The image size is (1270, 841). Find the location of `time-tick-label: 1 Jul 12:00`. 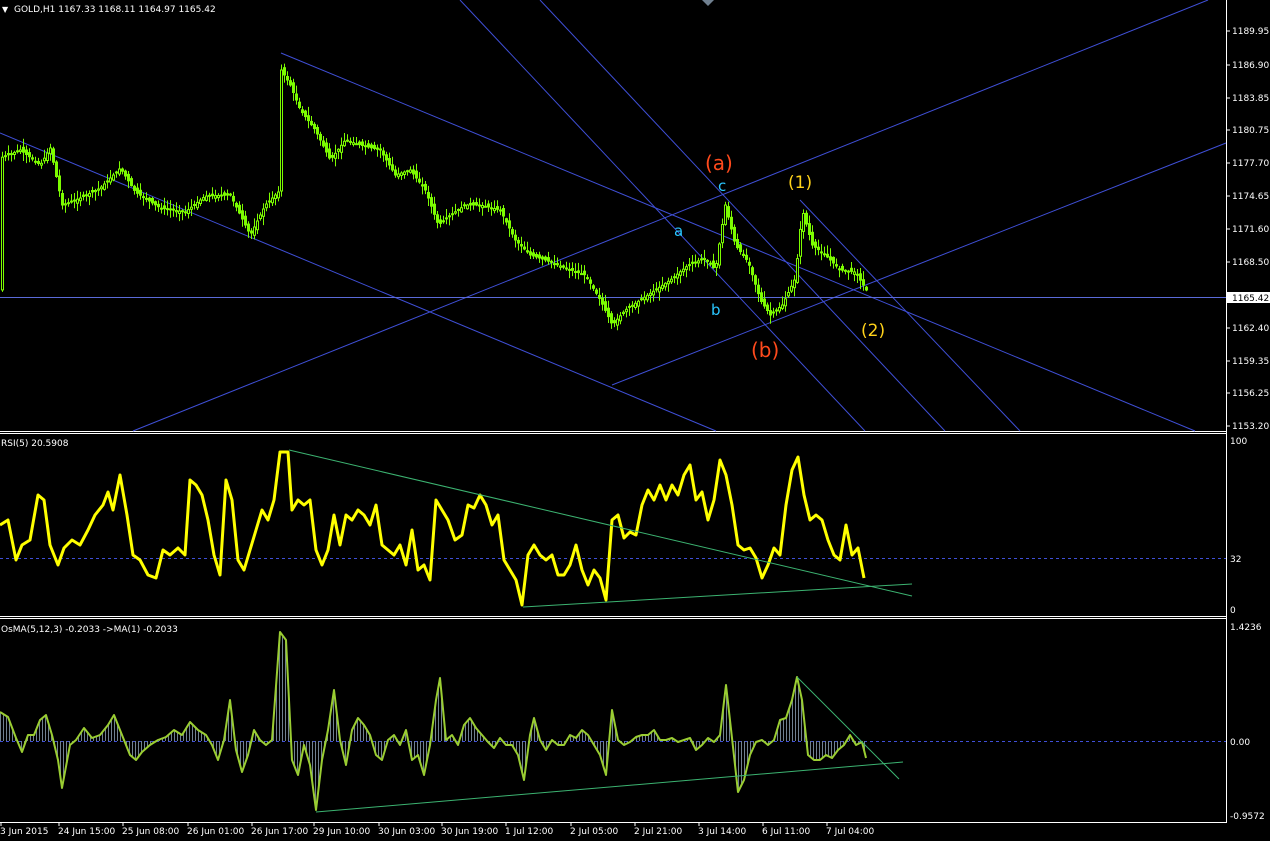

time-tick-label: 1 Jul 12:00 is located at coordinates (529, 832).